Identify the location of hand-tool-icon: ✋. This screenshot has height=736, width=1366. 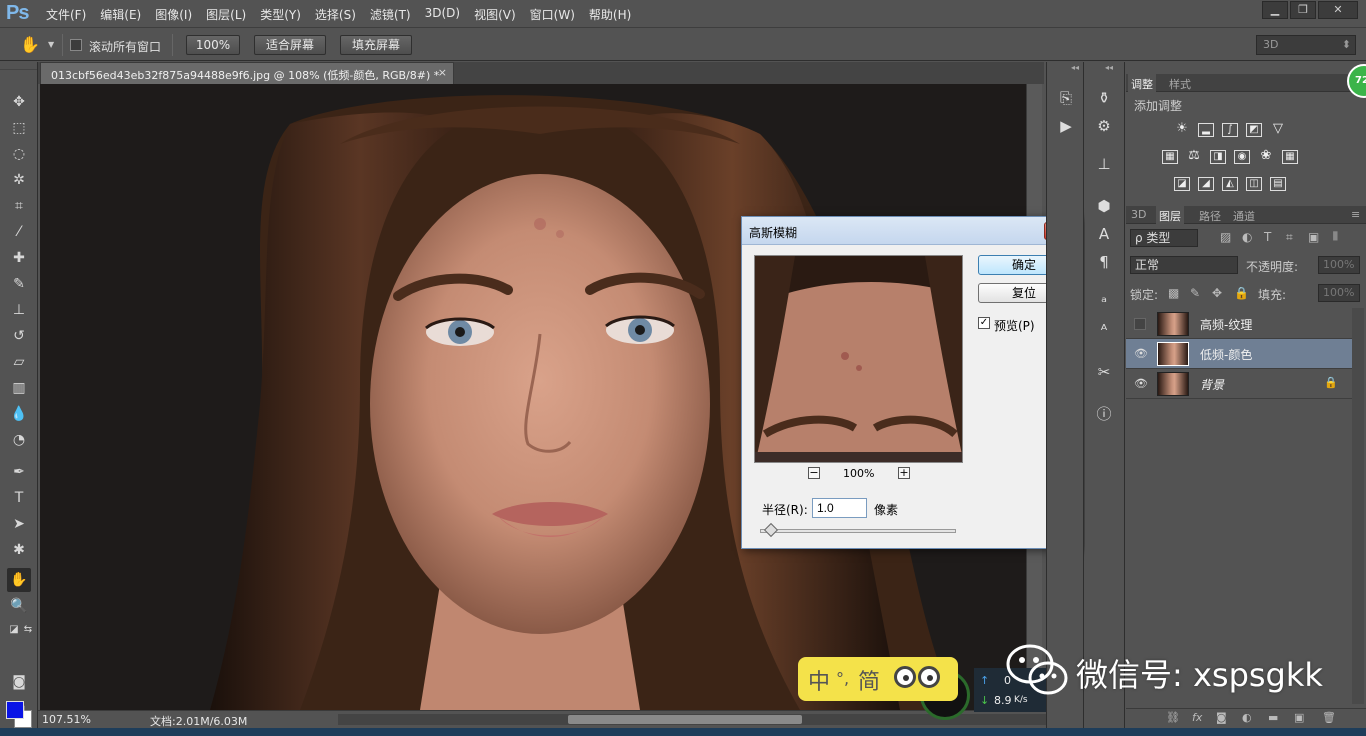
(19, 580).